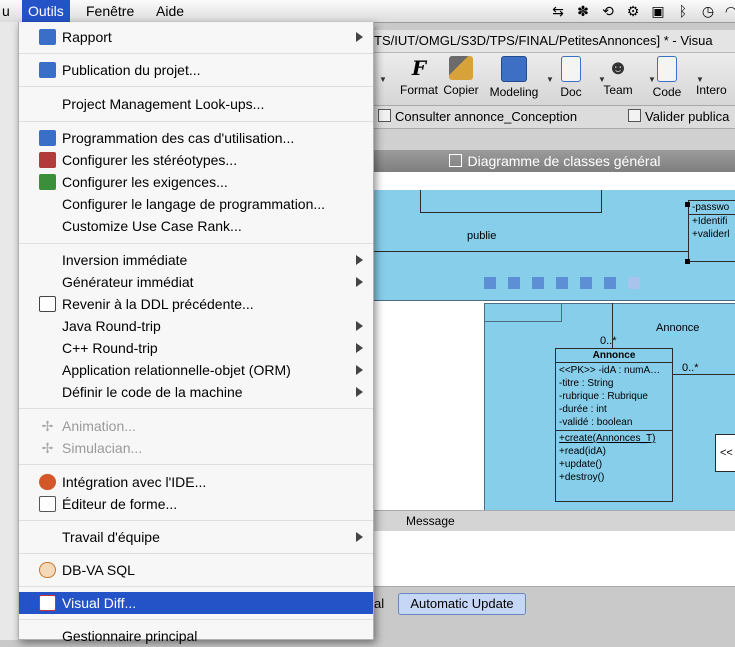 The width and height of the screenshot is (735, 647). Describe the element at coordinates (708, 11) in the screenshot. I see `tray-clock-icon: ◷` at that location.